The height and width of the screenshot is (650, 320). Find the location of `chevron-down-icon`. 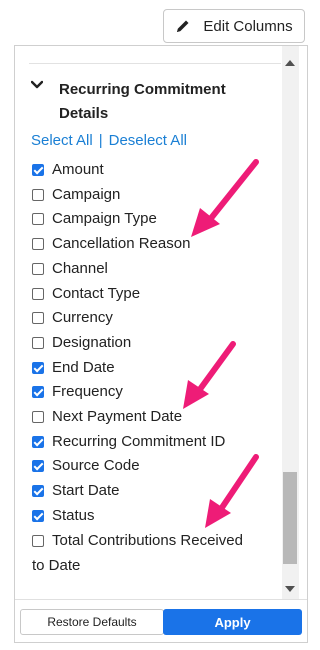

chevron-down-icon is located at coordinates (37, 84).